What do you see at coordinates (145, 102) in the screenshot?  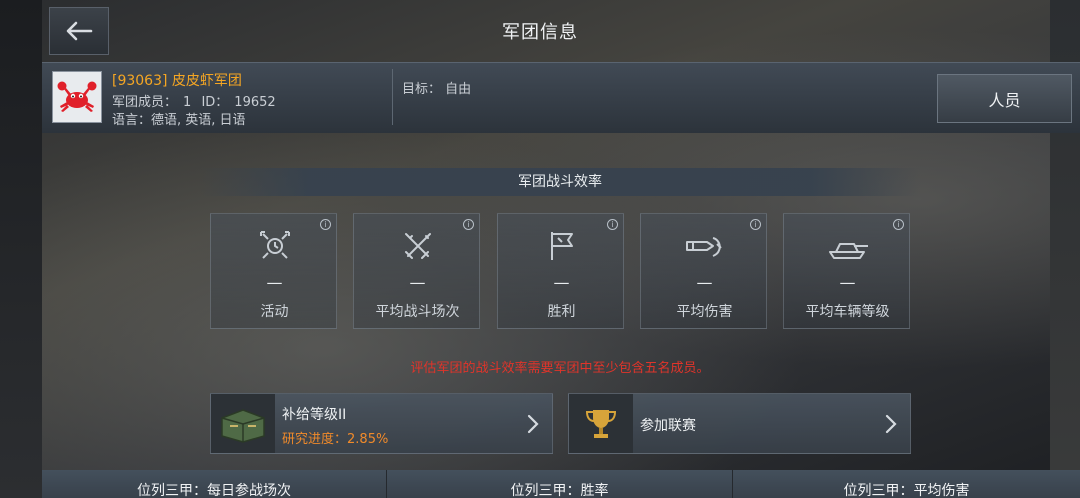 I see `members-label: 军团成员：` at bounding box center [145, 102].